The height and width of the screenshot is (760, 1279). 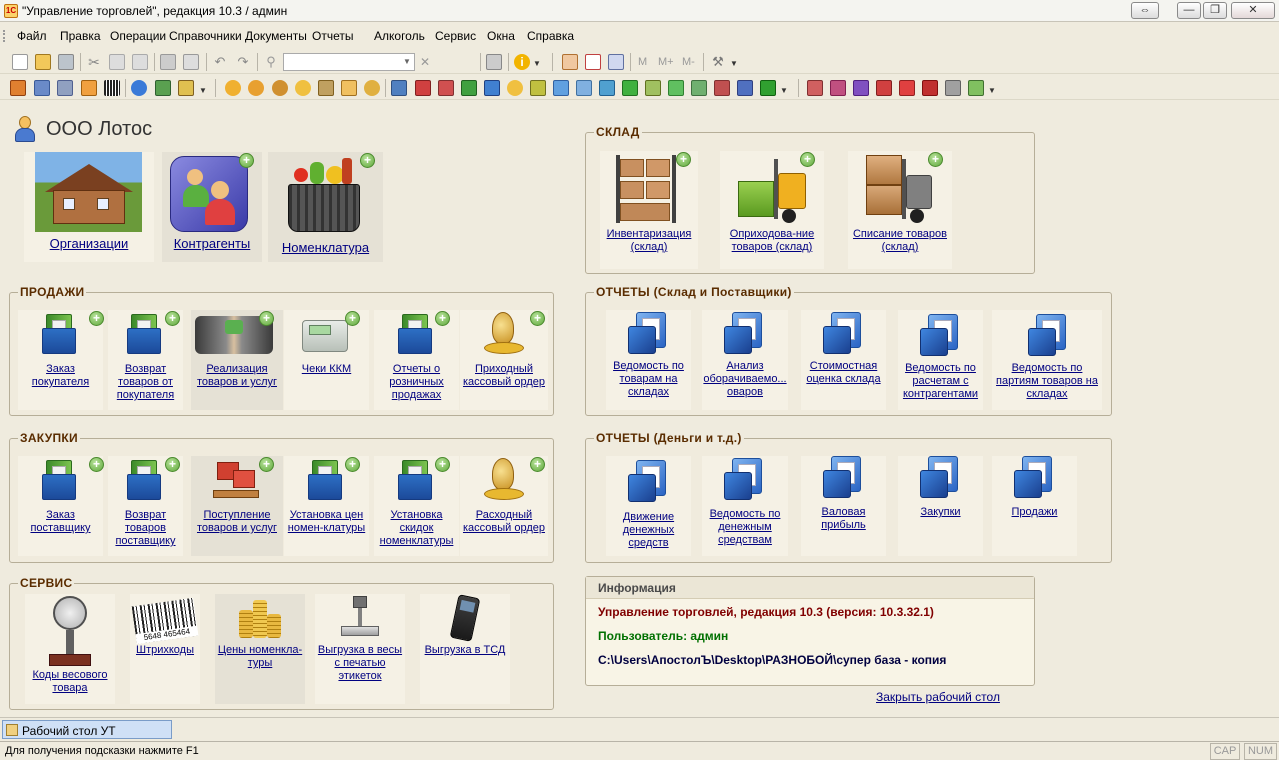 I want to click on add-contractor-icon: +, so click(x=246, y=160).